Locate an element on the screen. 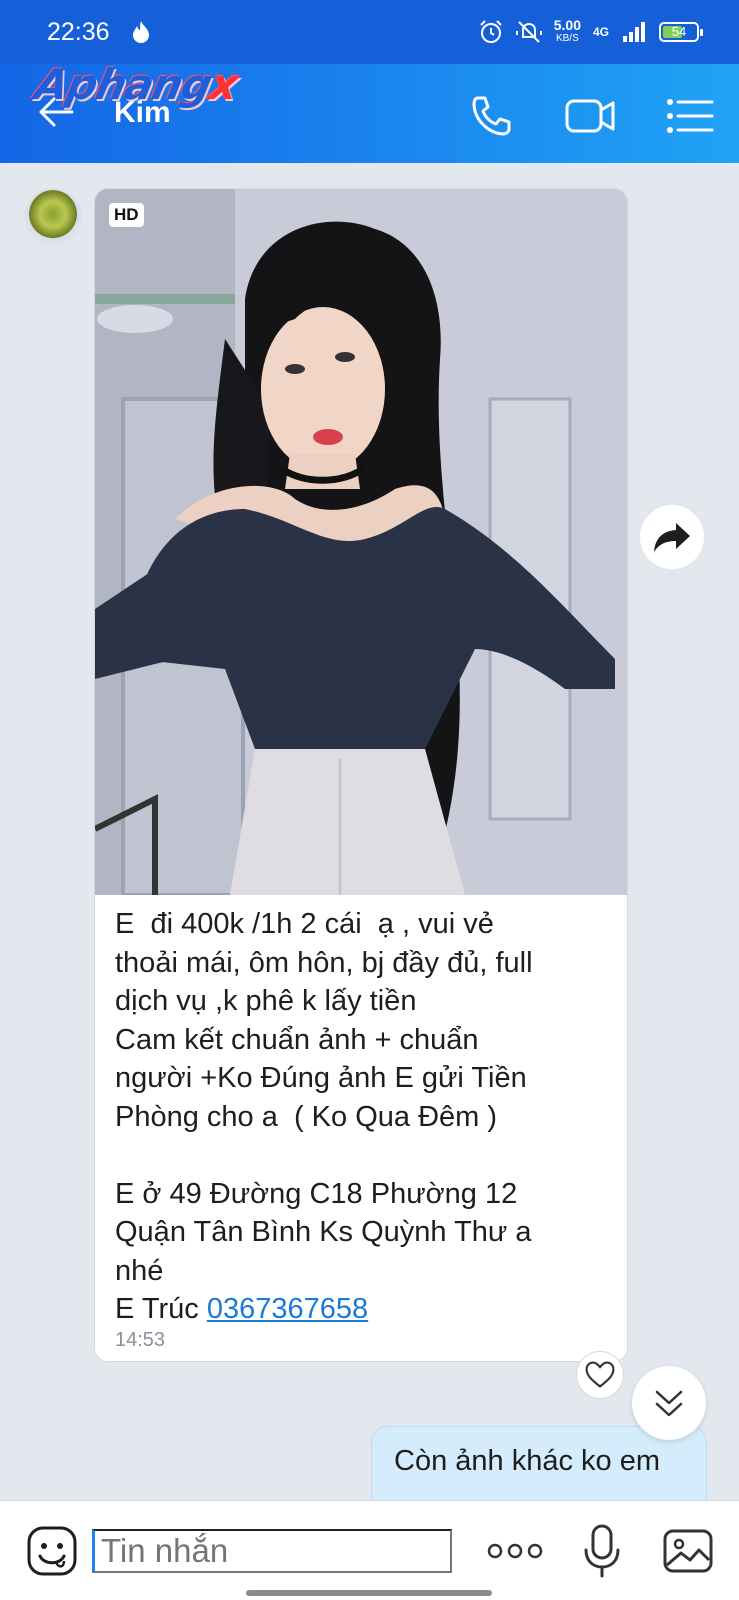  hd-badge: HD is located at coordinates (126, 215).